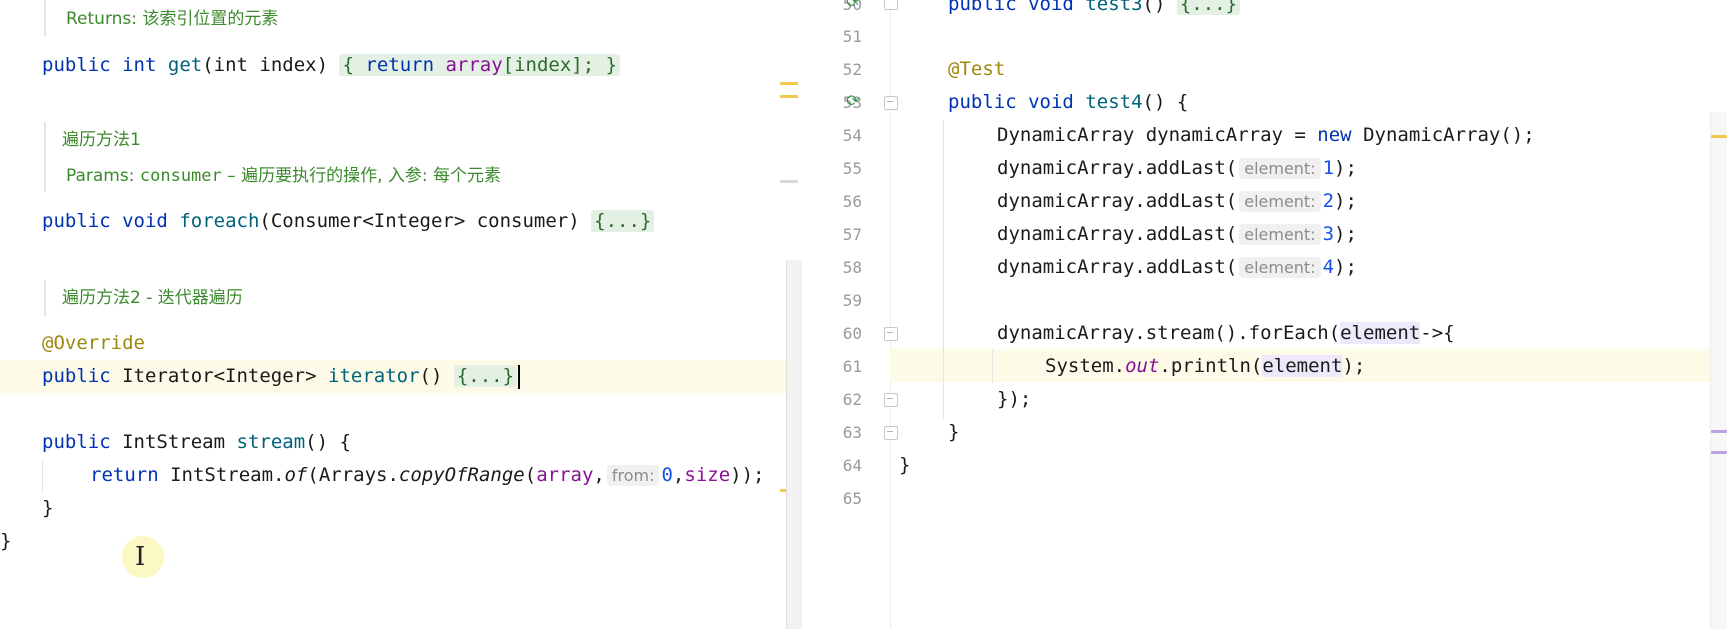  Describe the element at coordinates (1205, 366) in the screenshot. I see `code-line-println: System.out.println(element);` at that location.